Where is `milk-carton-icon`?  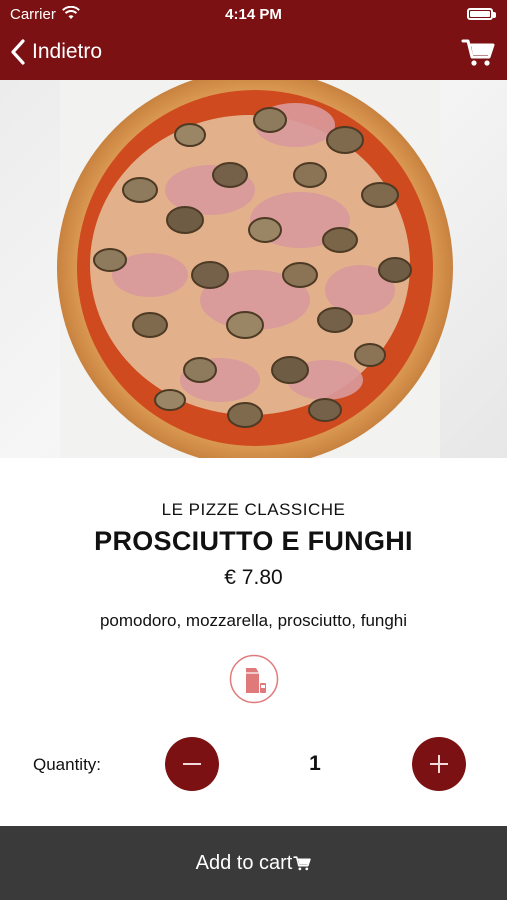
milk-carton-icon is located at coordinates (254, 679).